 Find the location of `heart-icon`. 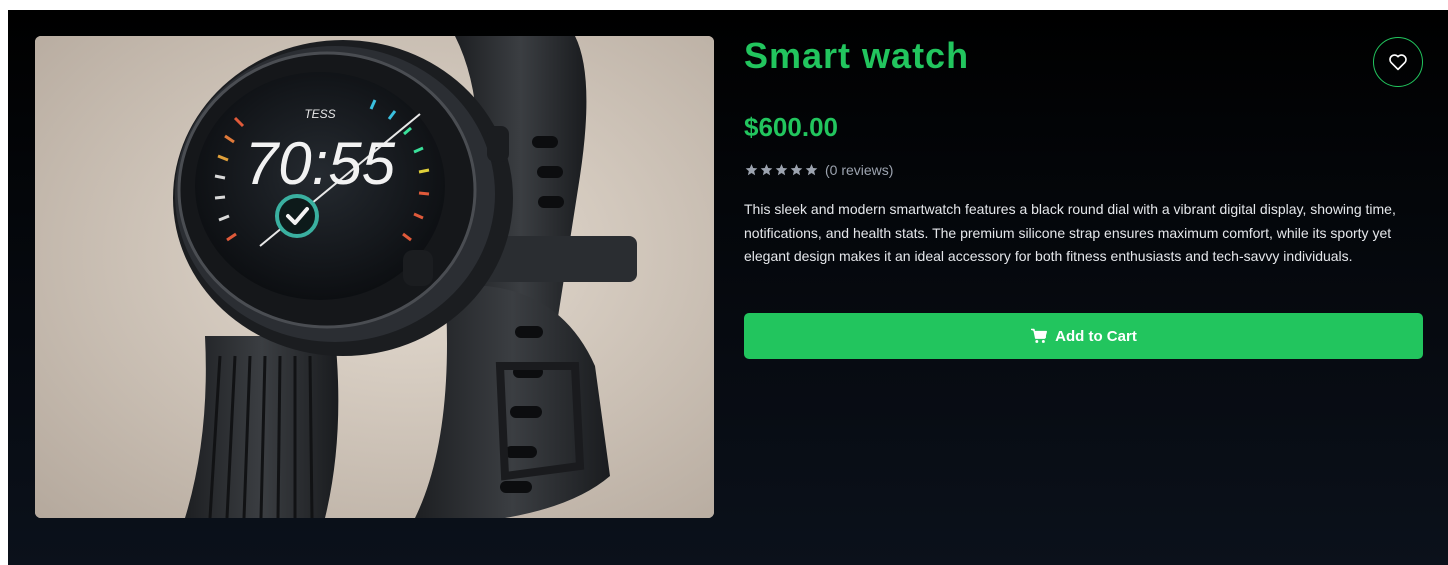

heart-icon is located at coordinates (1398, 62).